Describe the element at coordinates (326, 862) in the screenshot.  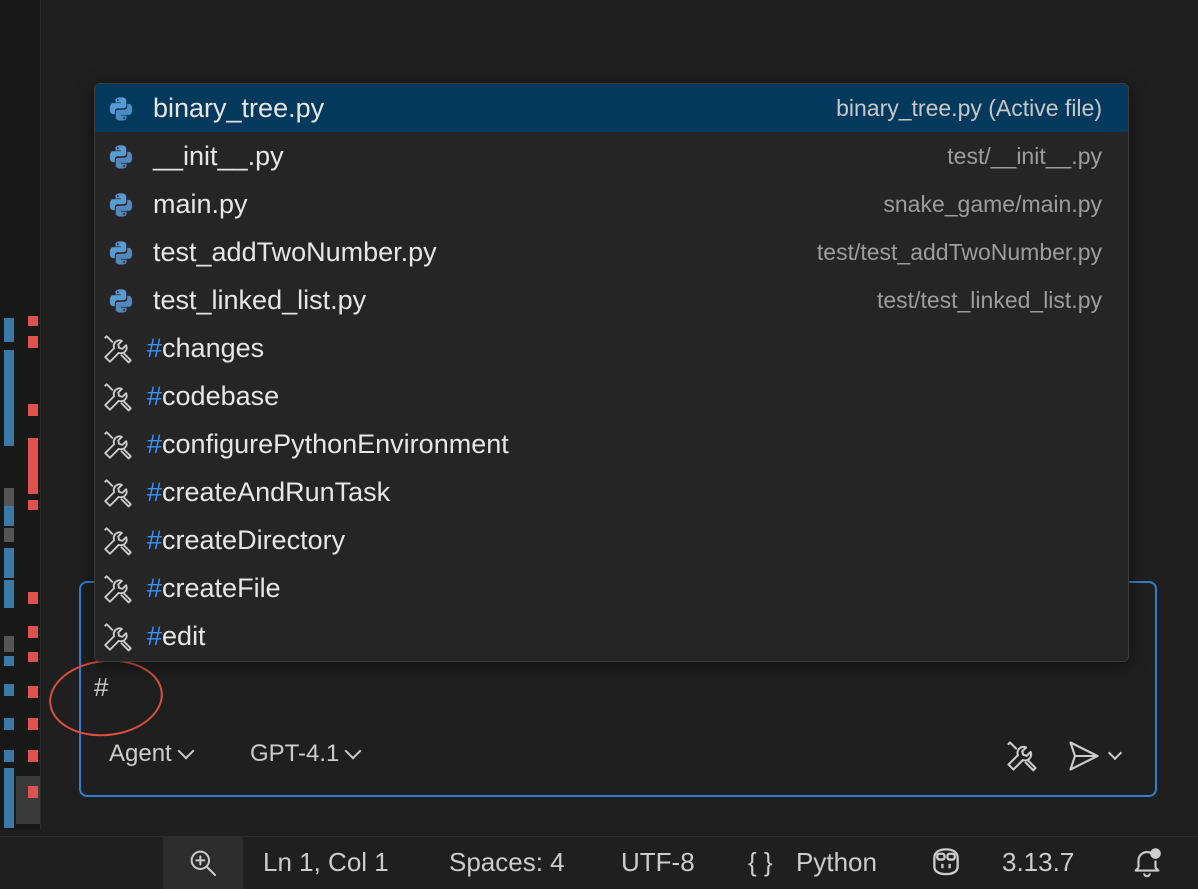
I see `cursor-position: Ln 1, Col 1` at that location.